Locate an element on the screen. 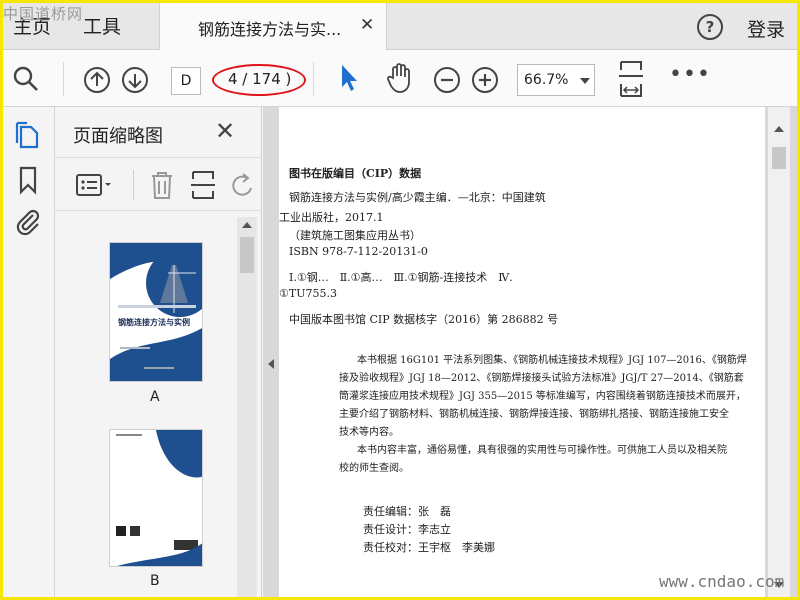 The height and width of the screenshot is (600, 800). trash-icon is located at coordinates (162, 185).